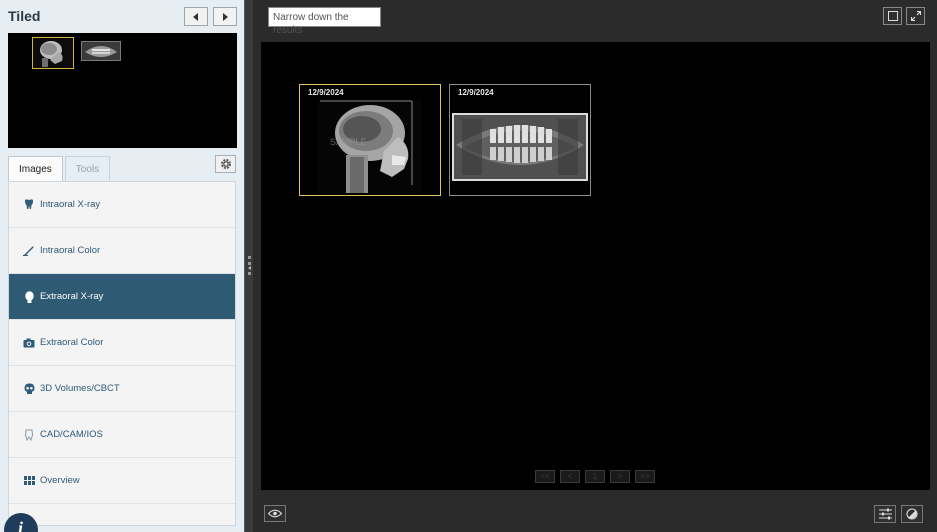  I want to click on category-extraoral-xray: Extraoral X-ray, so click(122, 297).